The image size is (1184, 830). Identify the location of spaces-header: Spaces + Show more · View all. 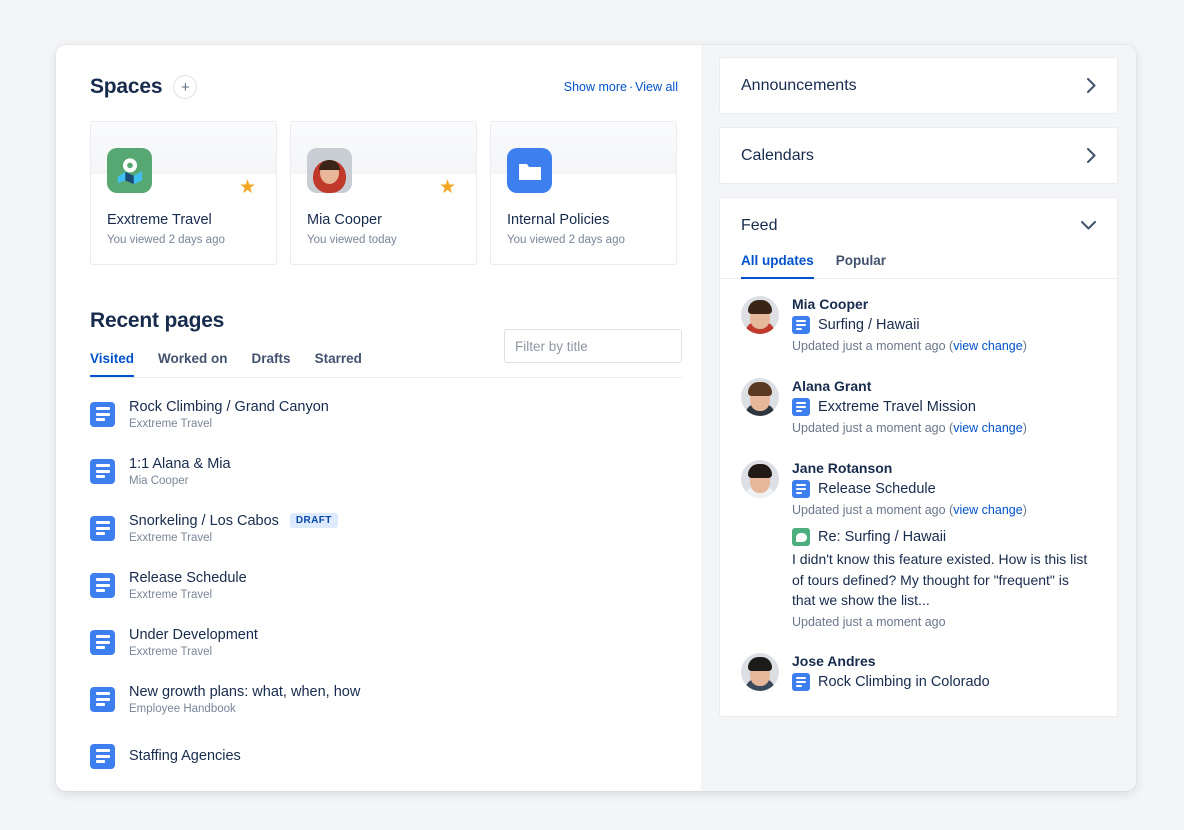
(384, 87).